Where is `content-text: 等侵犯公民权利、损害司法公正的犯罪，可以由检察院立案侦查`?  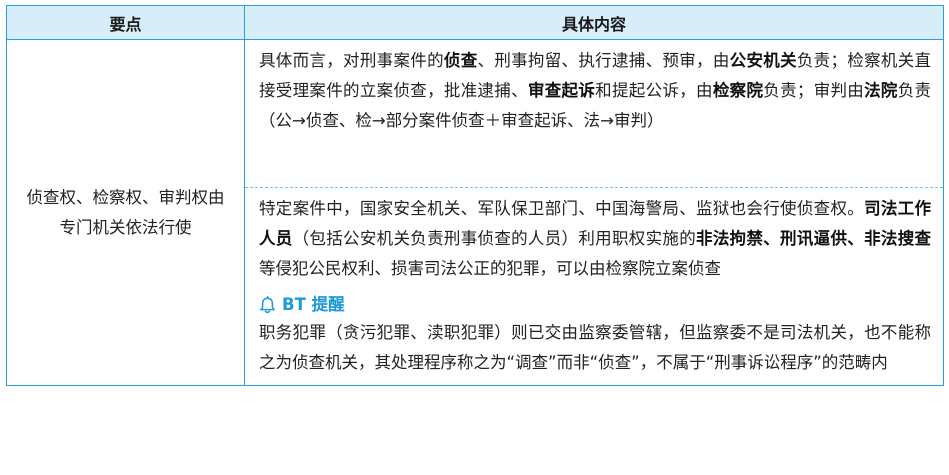
content-text: 等侵犯公民权利、损害司法公正的犯罪，可以由检察院立案侦查 is located at coordinates (490, 268).